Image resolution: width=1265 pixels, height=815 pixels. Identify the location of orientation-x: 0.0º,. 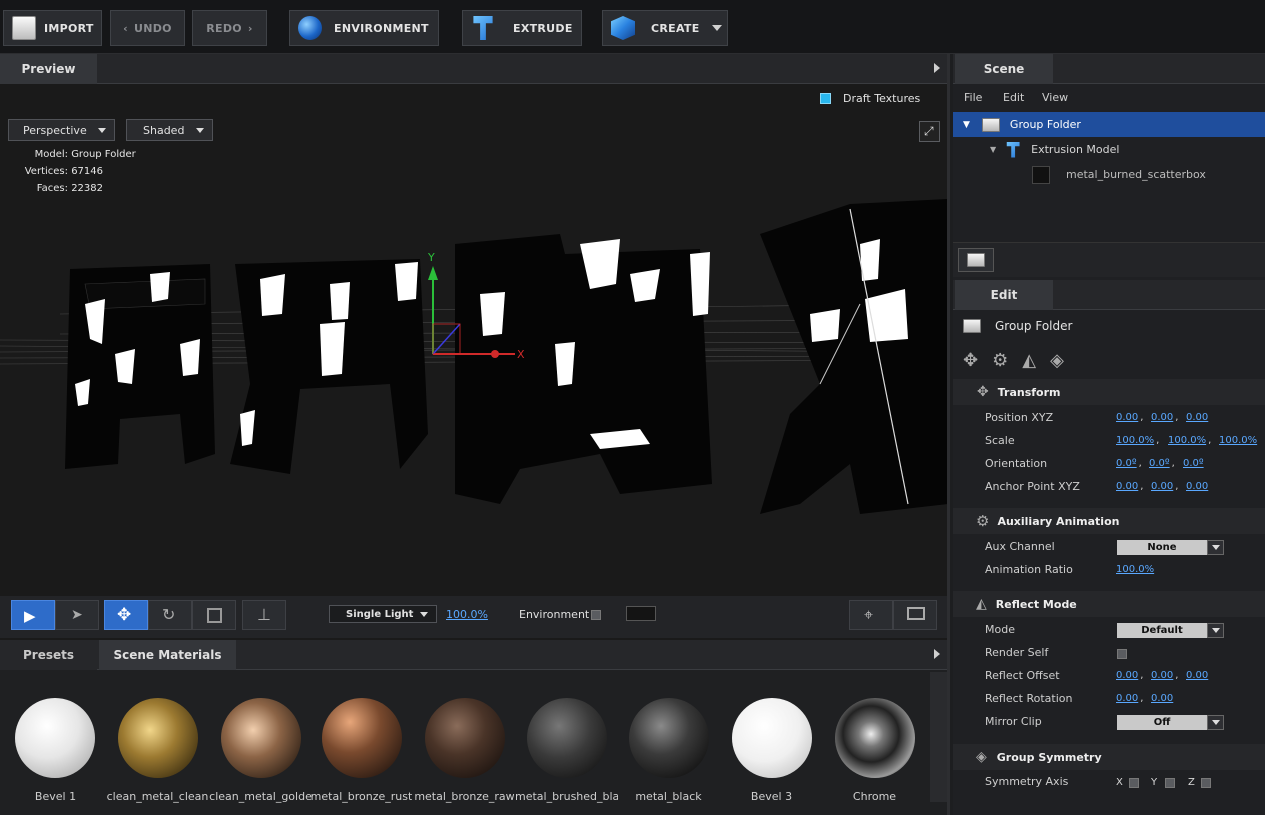
(1129, 463).